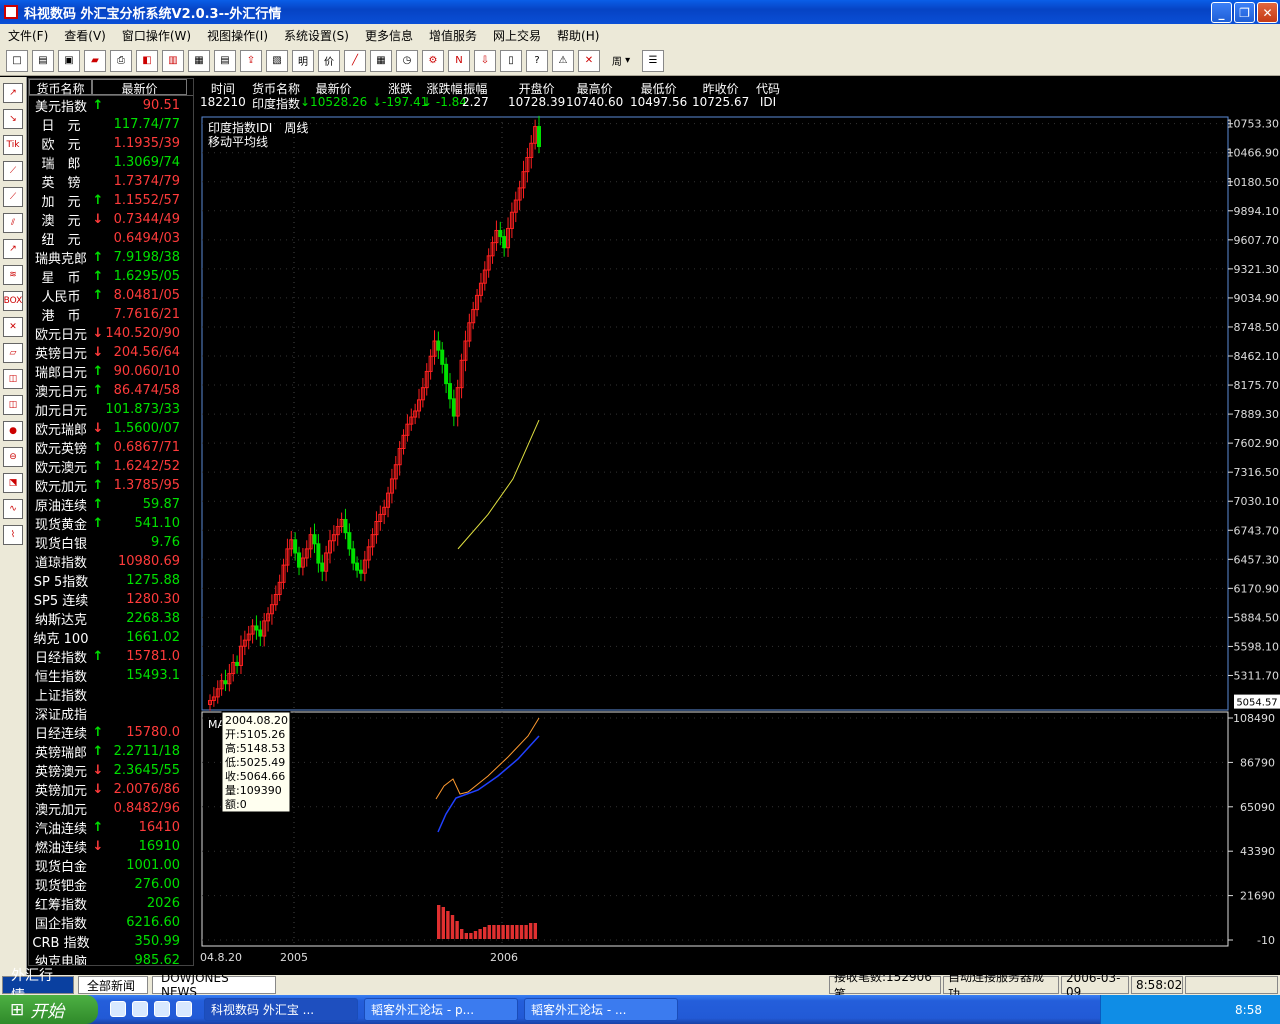  I want to click on quote-row: 日 元 117.74/77, so click(111, 124).